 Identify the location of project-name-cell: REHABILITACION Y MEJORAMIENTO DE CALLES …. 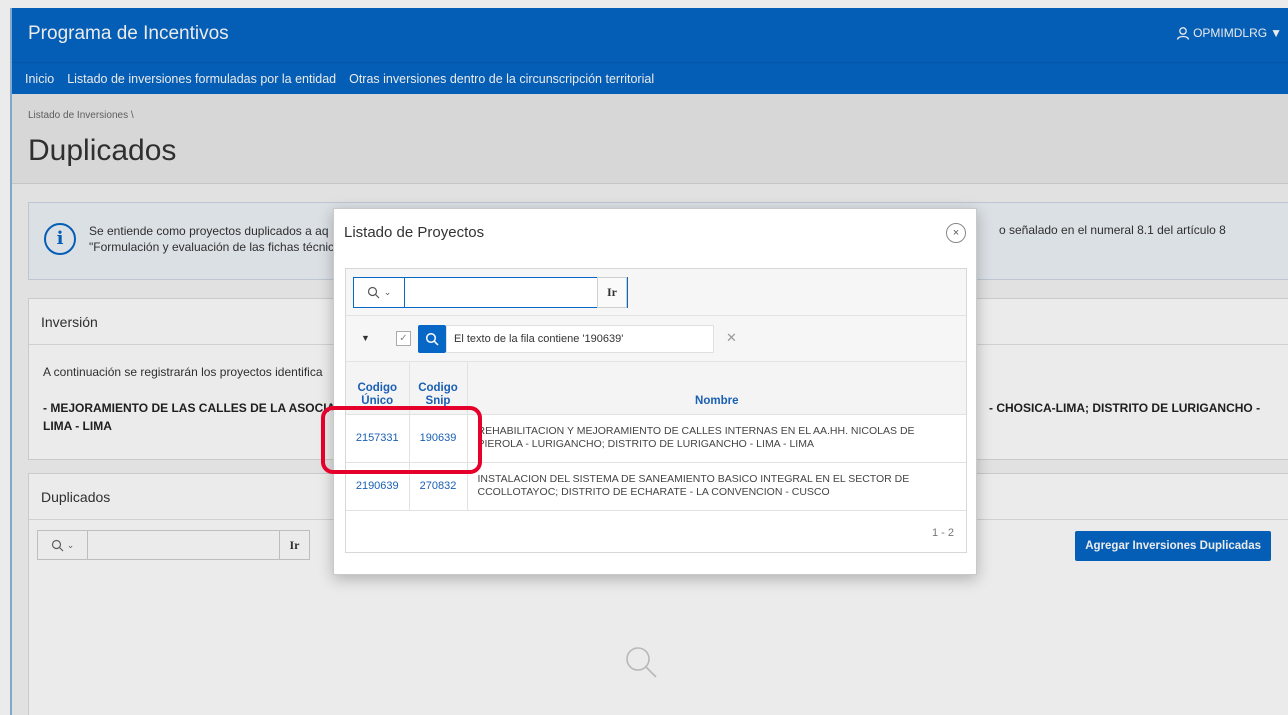
(716, 438).